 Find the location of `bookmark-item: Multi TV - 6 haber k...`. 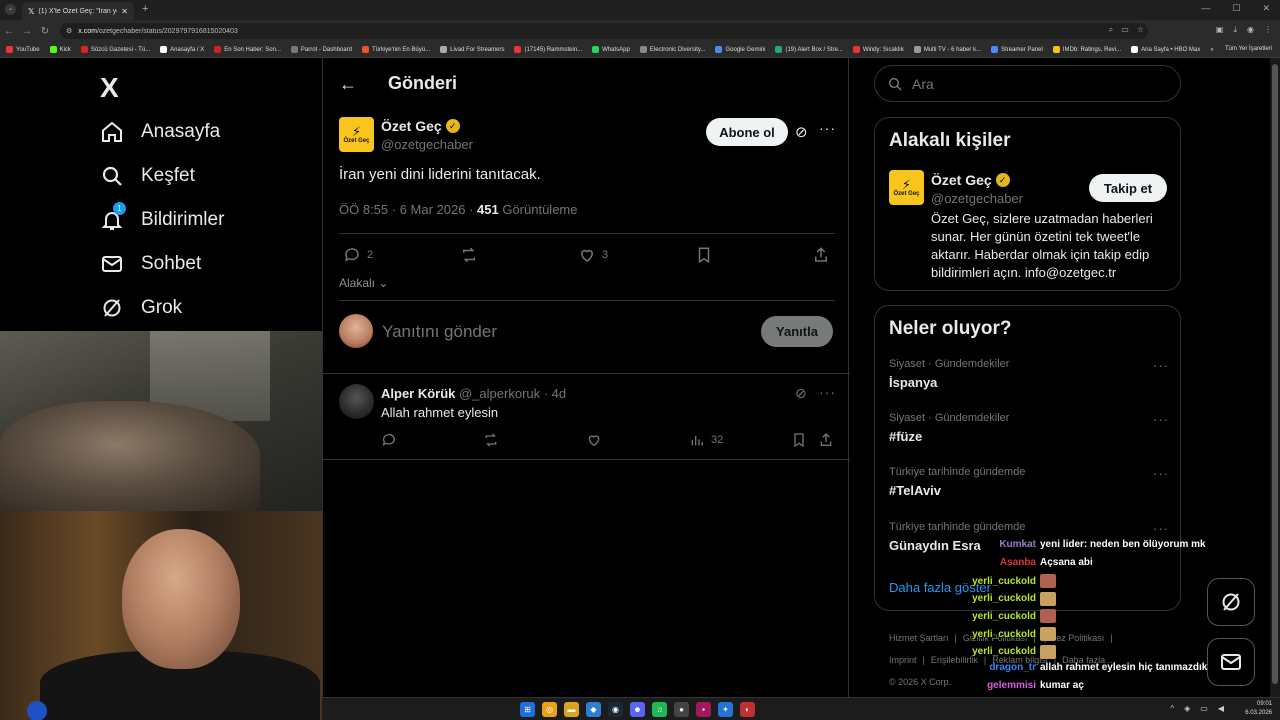

bookmark-item: Multi TV - 6 haber k... is located at coordinates (947, 49).